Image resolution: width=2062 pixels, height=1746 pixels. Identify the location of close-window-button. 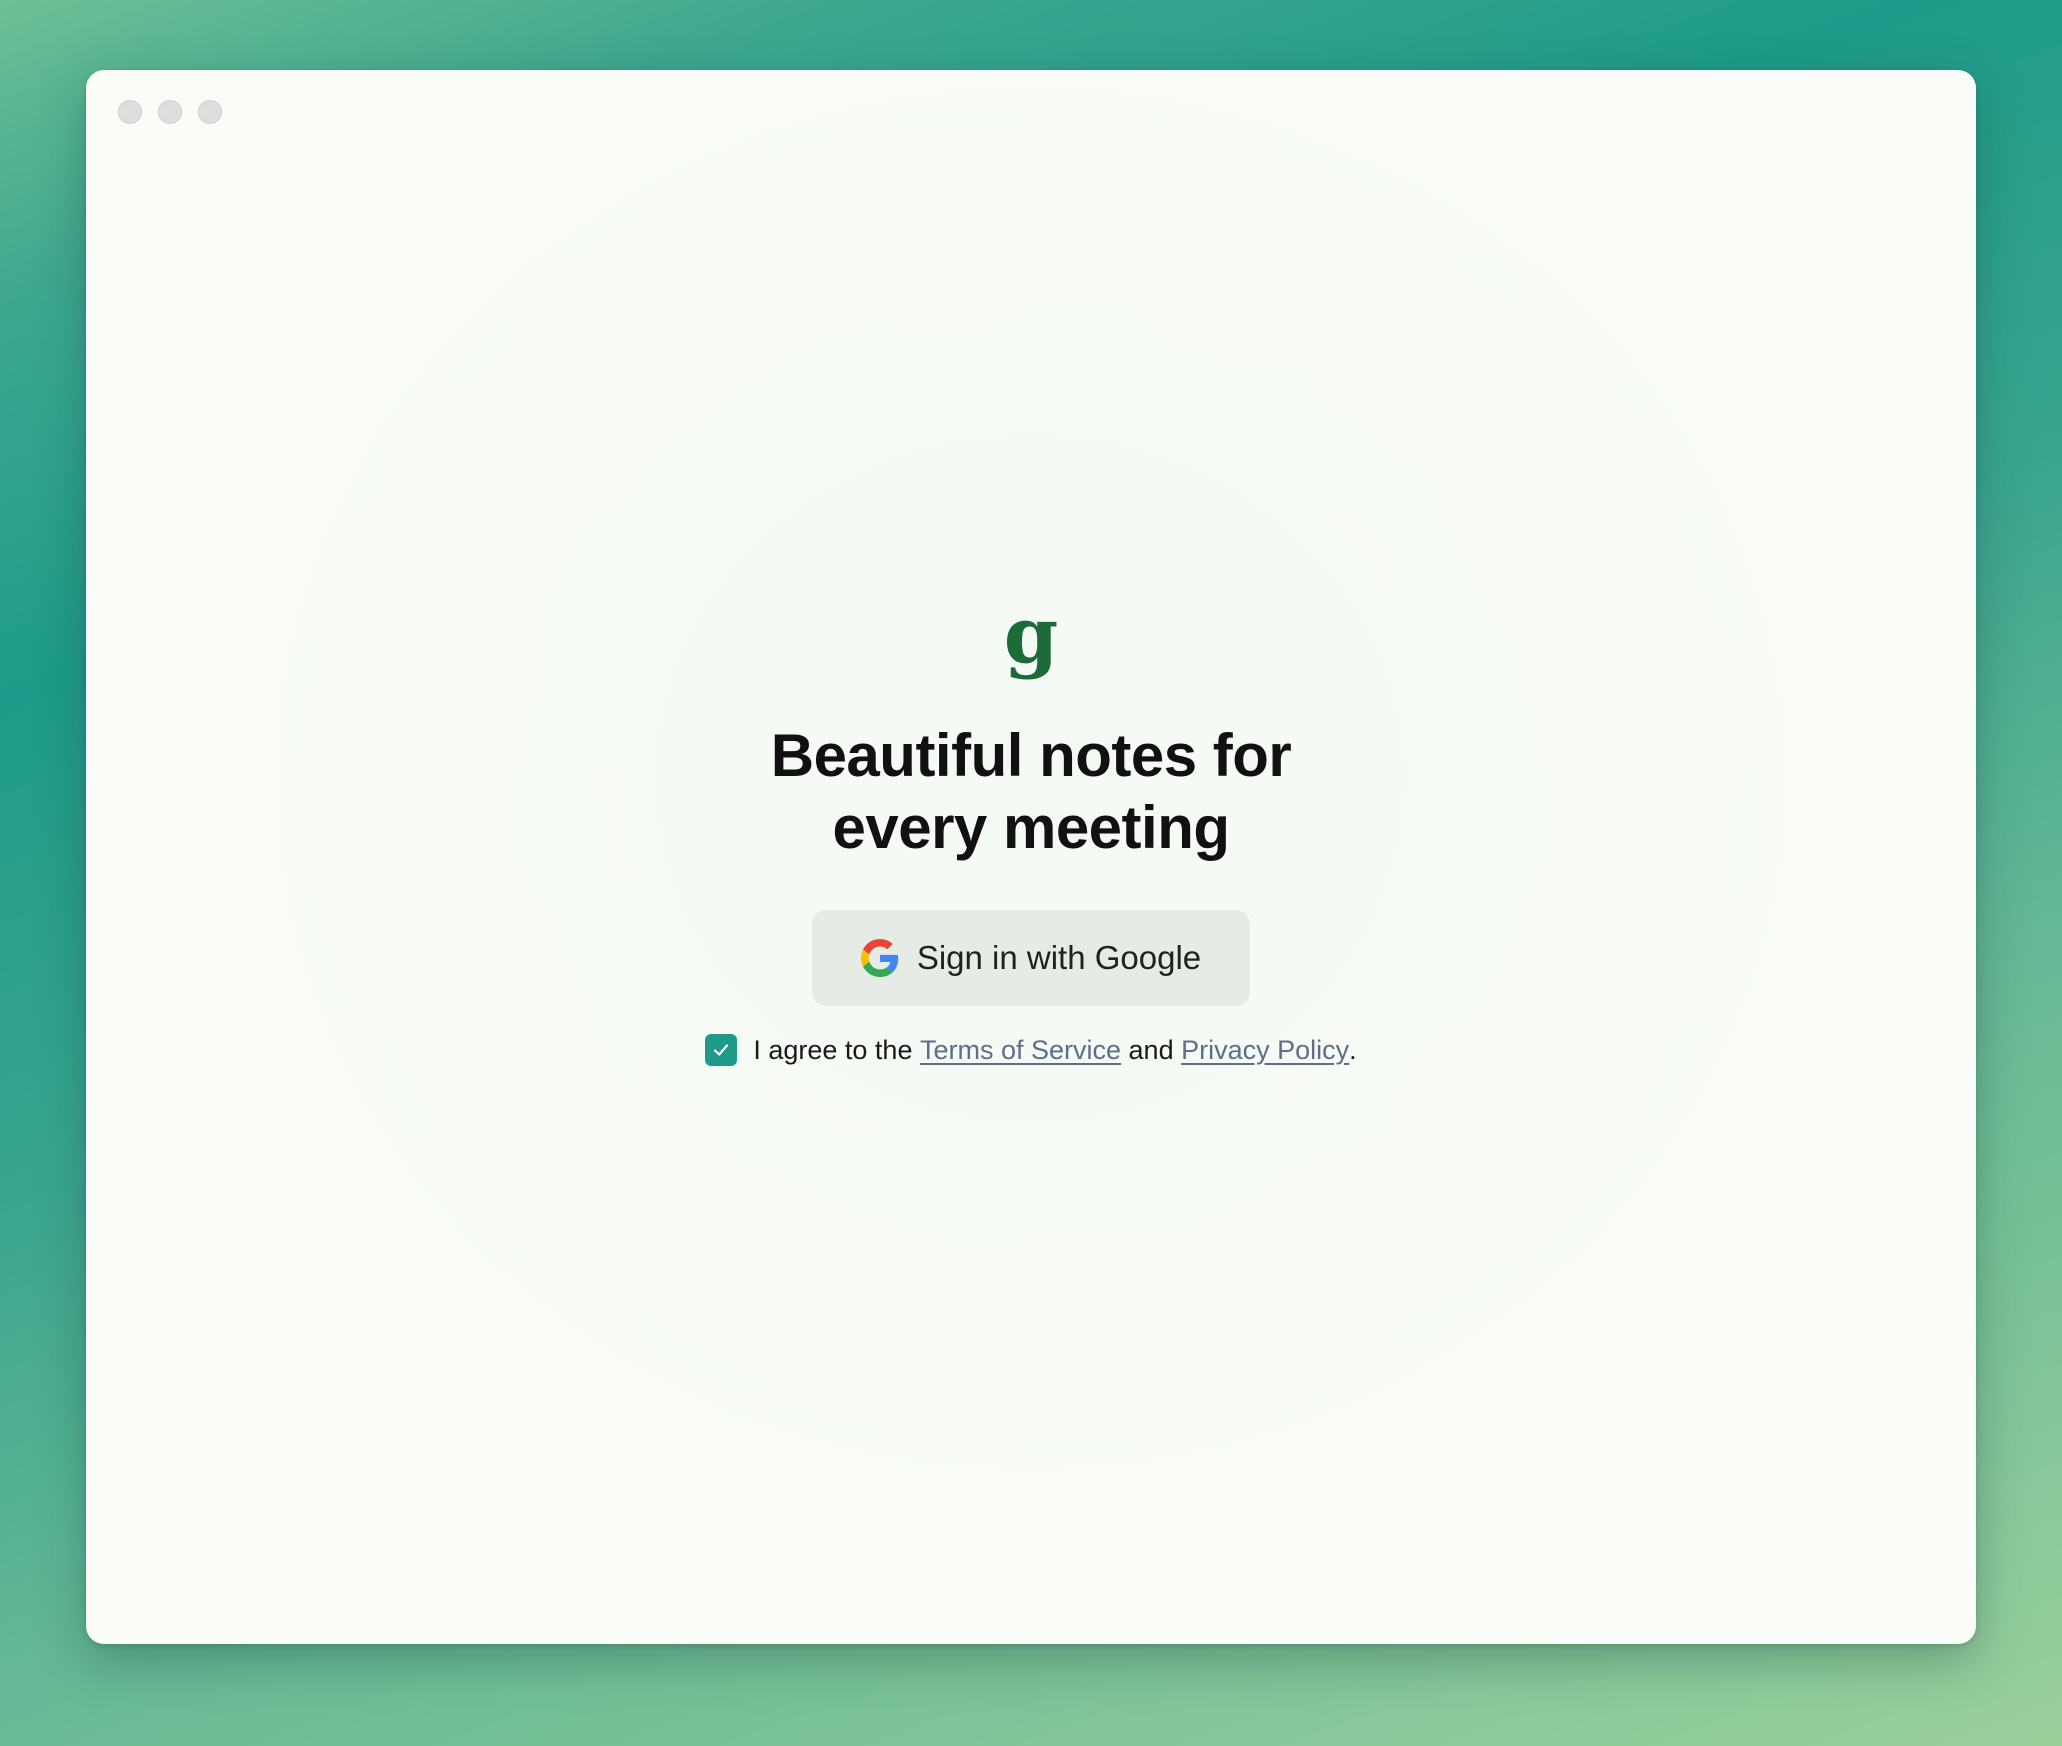
(130, 112).